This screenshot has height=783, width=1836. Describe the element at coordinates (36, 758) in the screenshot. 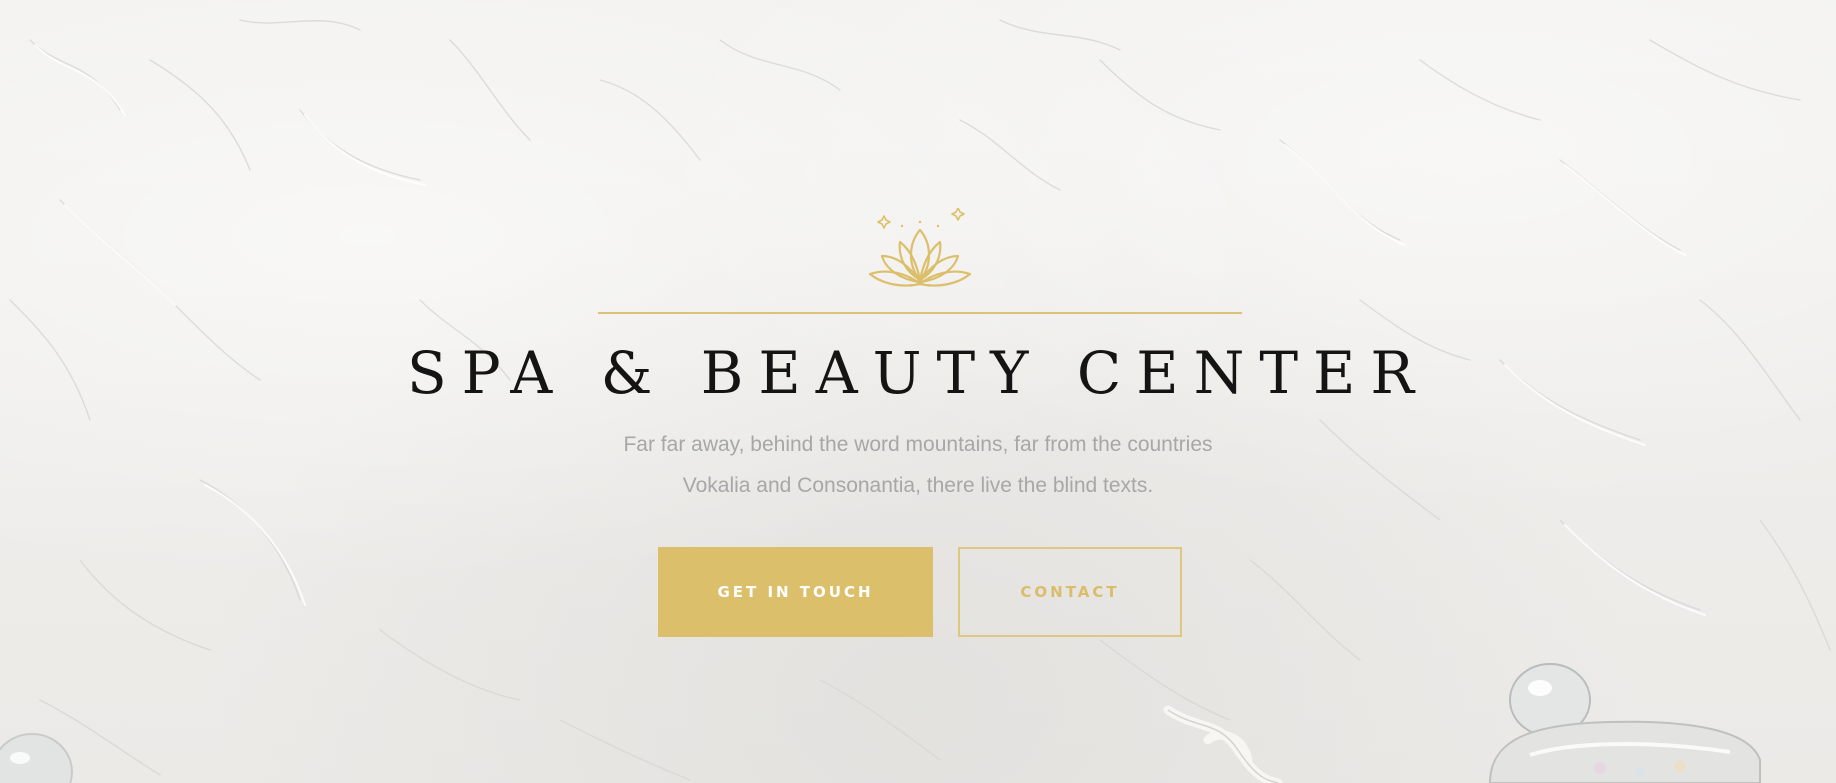

I see `glass-bead-decoration` at that location.